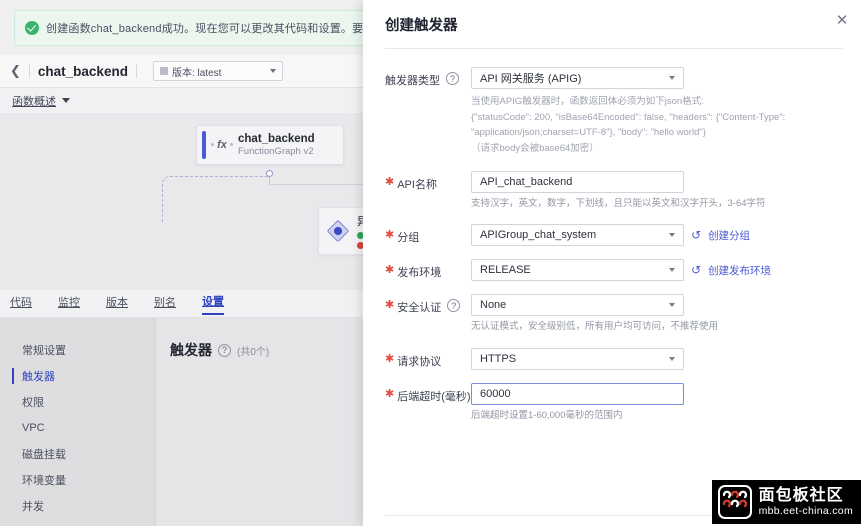 The image size is (865, 526). What do you see at coordinates (577, 270) in the screenshot?
I see `env-select: RELEASE` at bounding box center [577, 270].